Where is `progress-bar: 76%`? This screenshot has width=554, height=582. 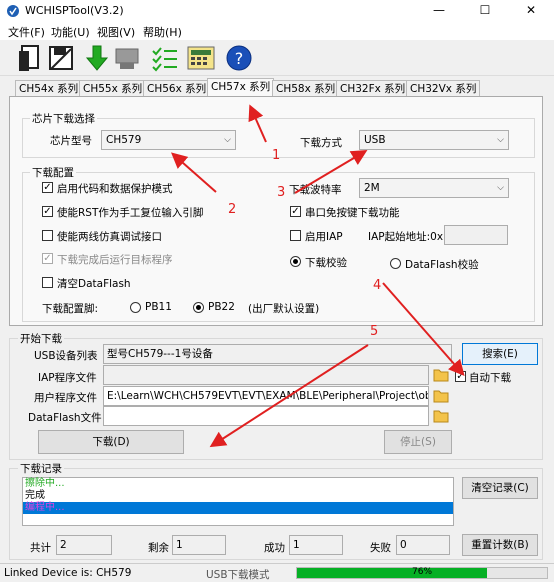 progress-bar: 76% is located at coordinates (422, 573).